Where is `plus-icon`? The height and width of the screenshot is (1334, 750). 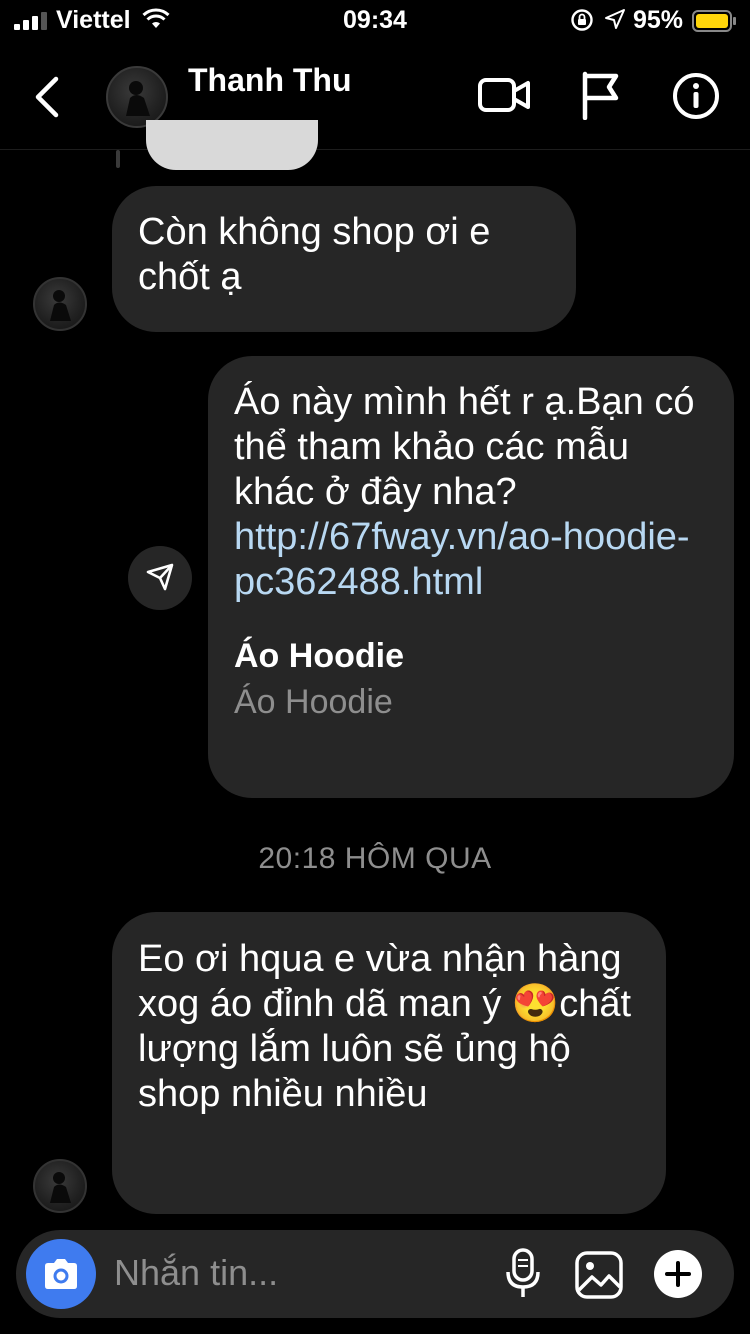 plus-icon is located at coordinates (678, 1274).